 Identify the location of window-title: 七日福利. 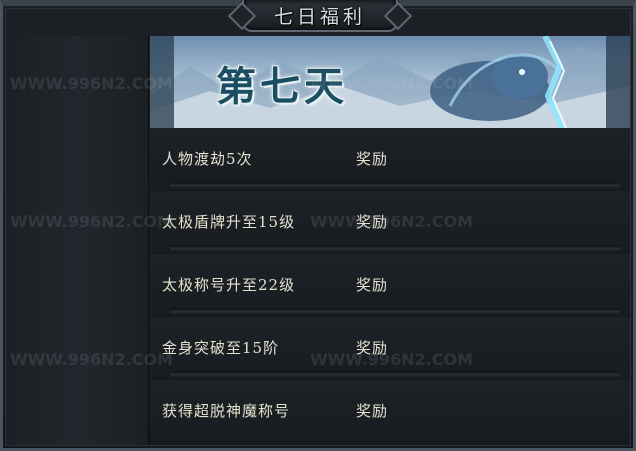
(319, 16).